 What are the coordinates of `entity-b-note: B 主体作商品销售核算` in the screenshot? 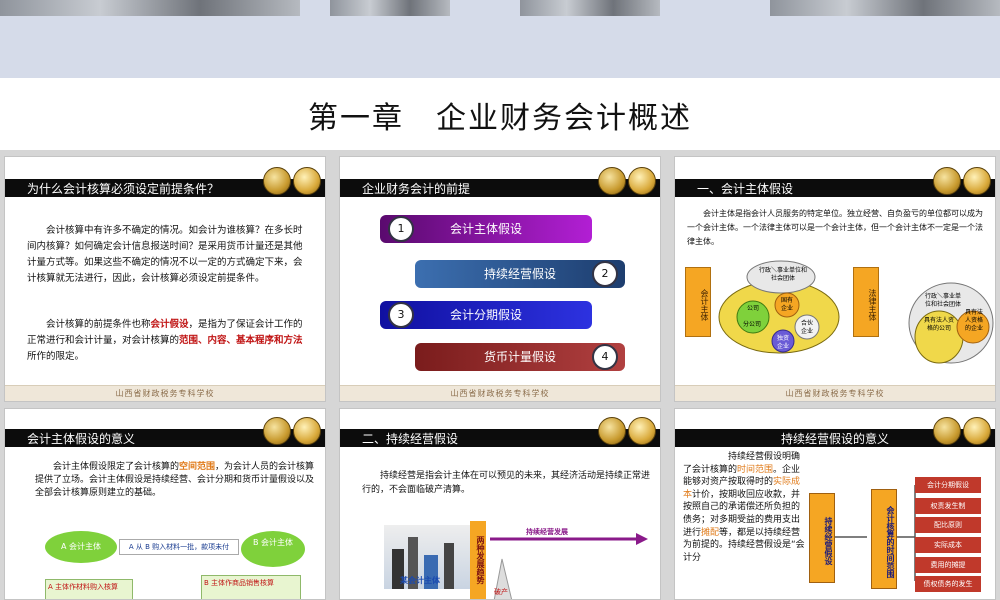 It's located at (251, 587).